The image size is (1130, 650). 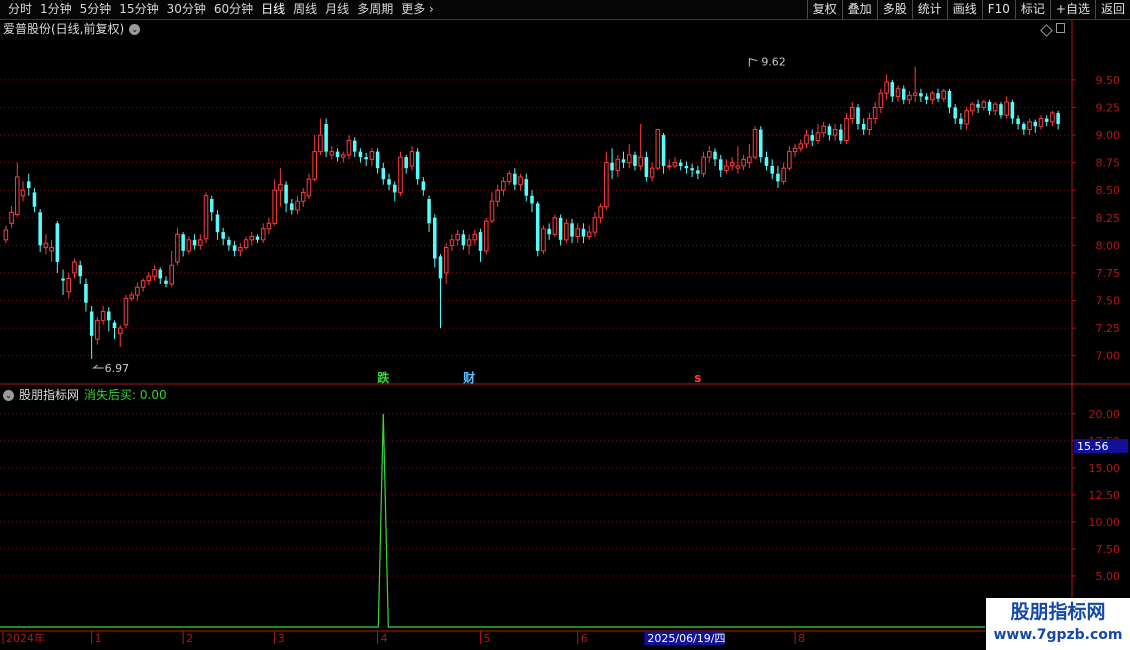 What do you see at coordinates (1108, 80) in the screenshot?
I see `price-tick-label: 9.50` at bounding box center [1108, 80].